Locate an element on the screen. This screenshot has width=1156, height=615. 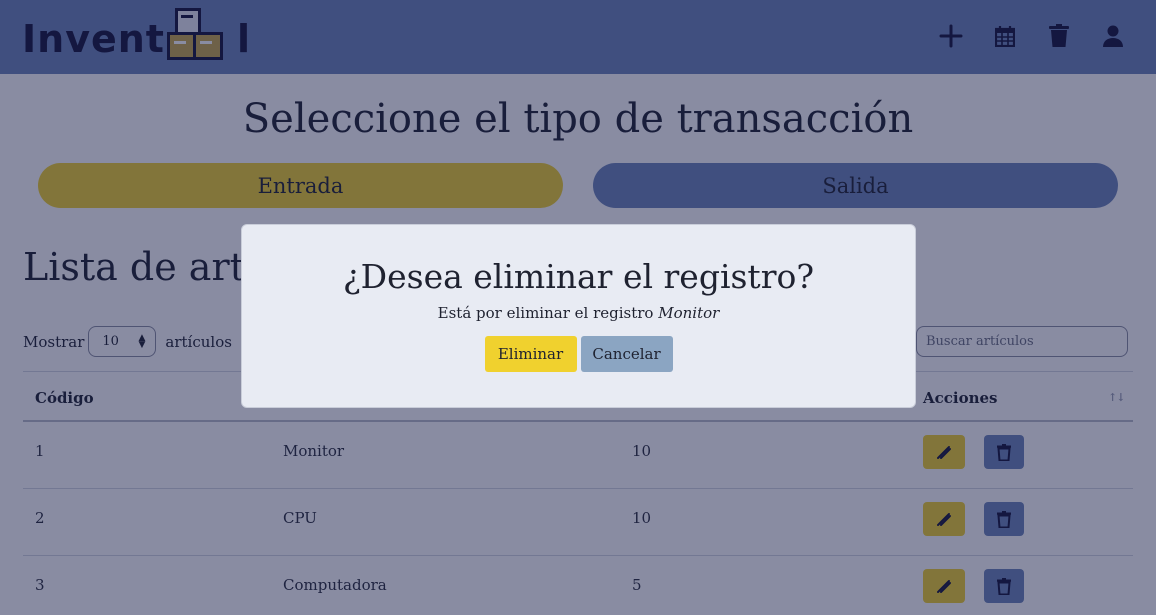
dialog-message: Está por eliminar el registro Monitor is located at coordinates (578, 313).